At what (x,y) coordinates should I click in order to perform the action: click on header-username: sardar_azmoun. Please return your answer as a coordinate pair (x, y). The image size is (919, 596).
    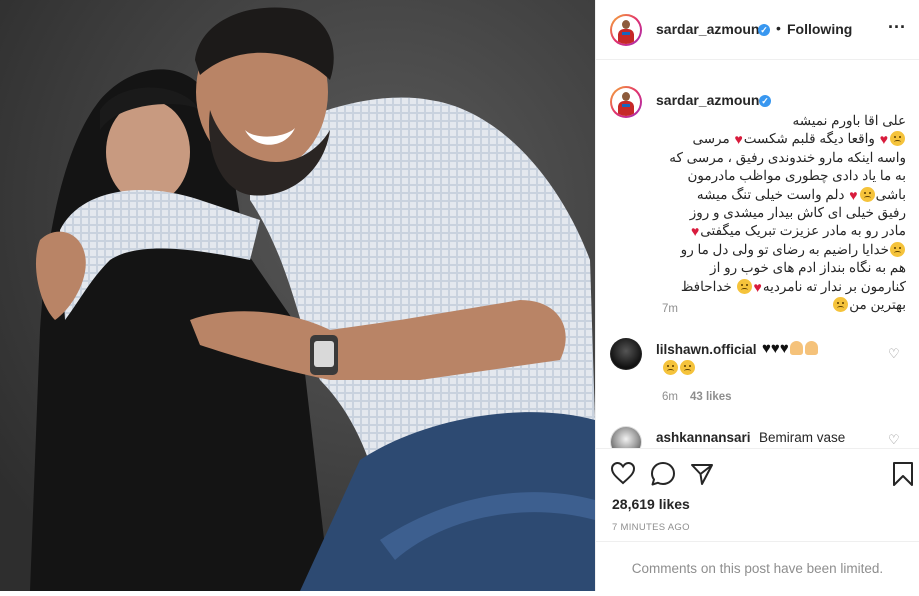
    Looking at the image, I should click on (707, 29).